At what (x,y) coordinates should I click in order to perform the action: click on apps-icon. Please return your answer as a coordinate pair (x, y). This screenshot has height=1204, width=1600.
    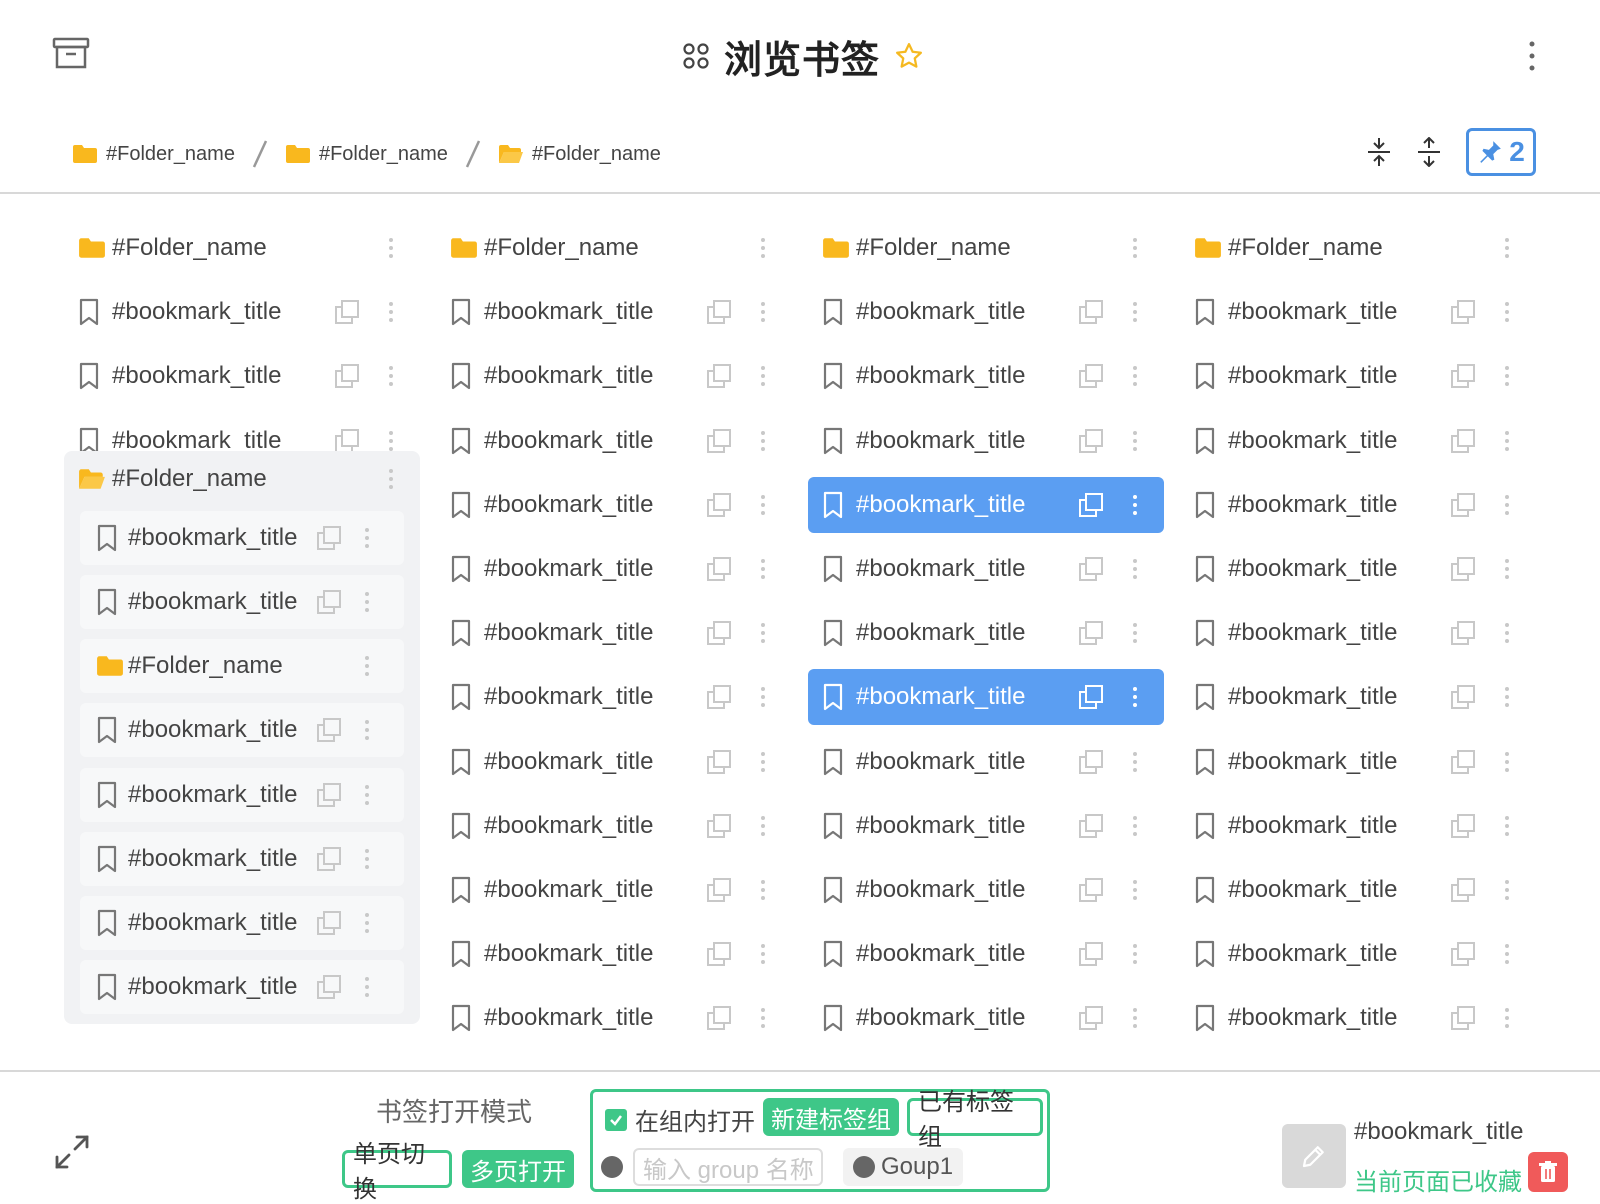
    Looking at the image, I should click on (696, 56).